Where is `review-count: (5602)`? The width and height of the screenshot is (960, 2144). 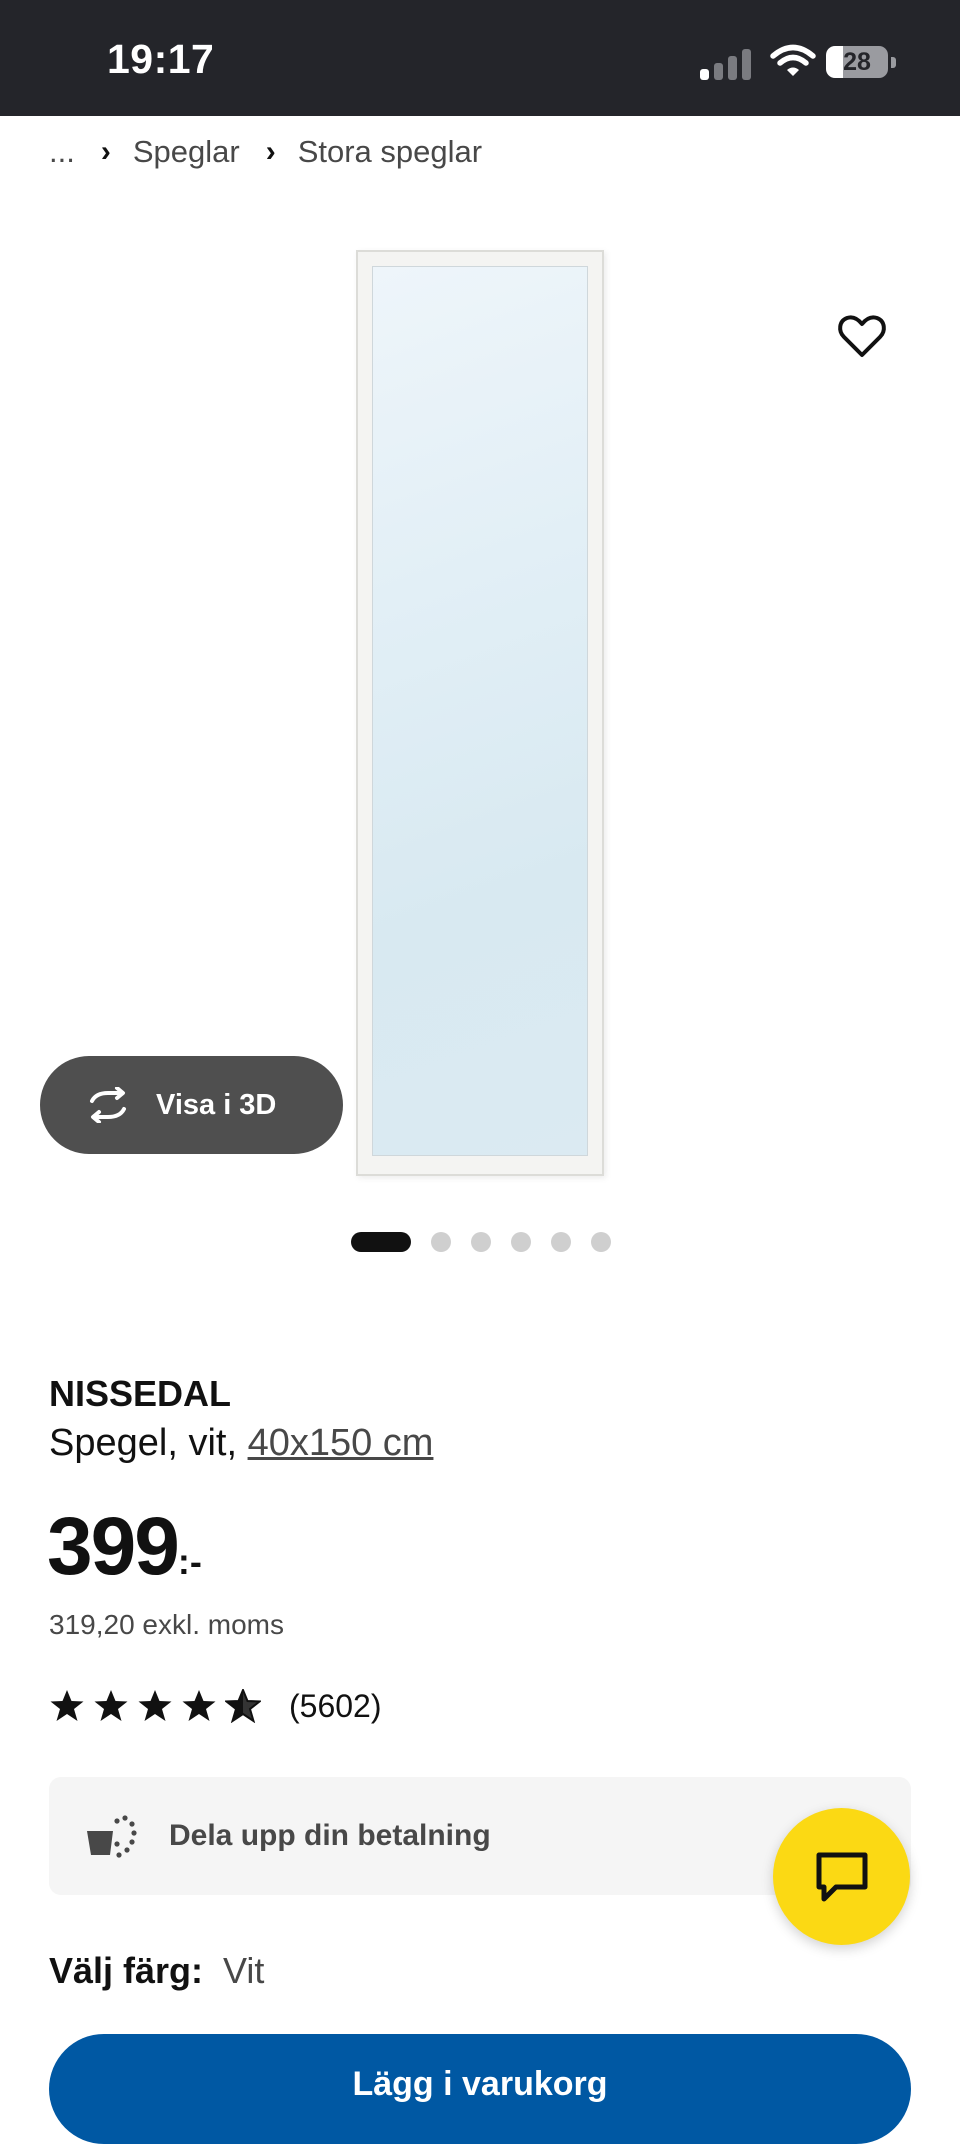 review-count: (5602) is located at coordinates (335, 1705).